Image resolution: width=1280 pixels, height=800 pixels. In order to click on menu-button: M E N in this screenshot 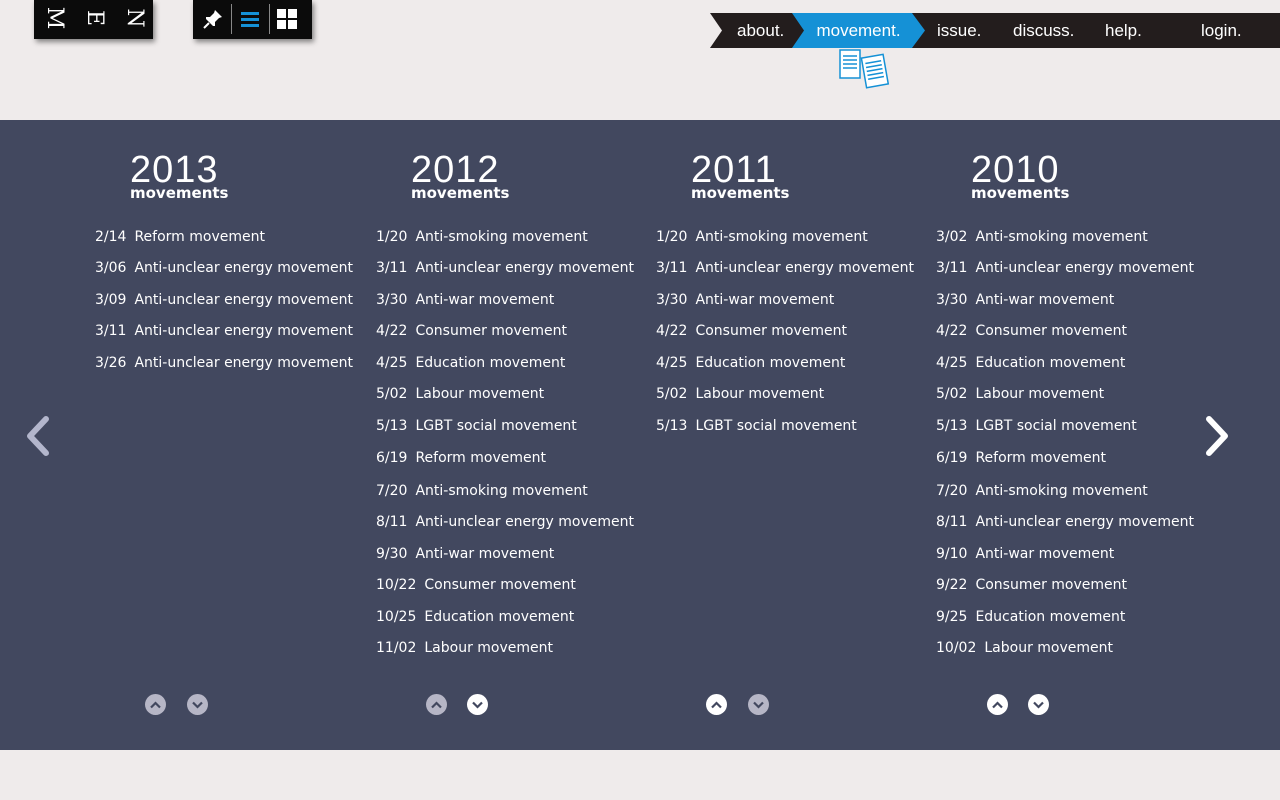, I will do `click(93, 19)`.